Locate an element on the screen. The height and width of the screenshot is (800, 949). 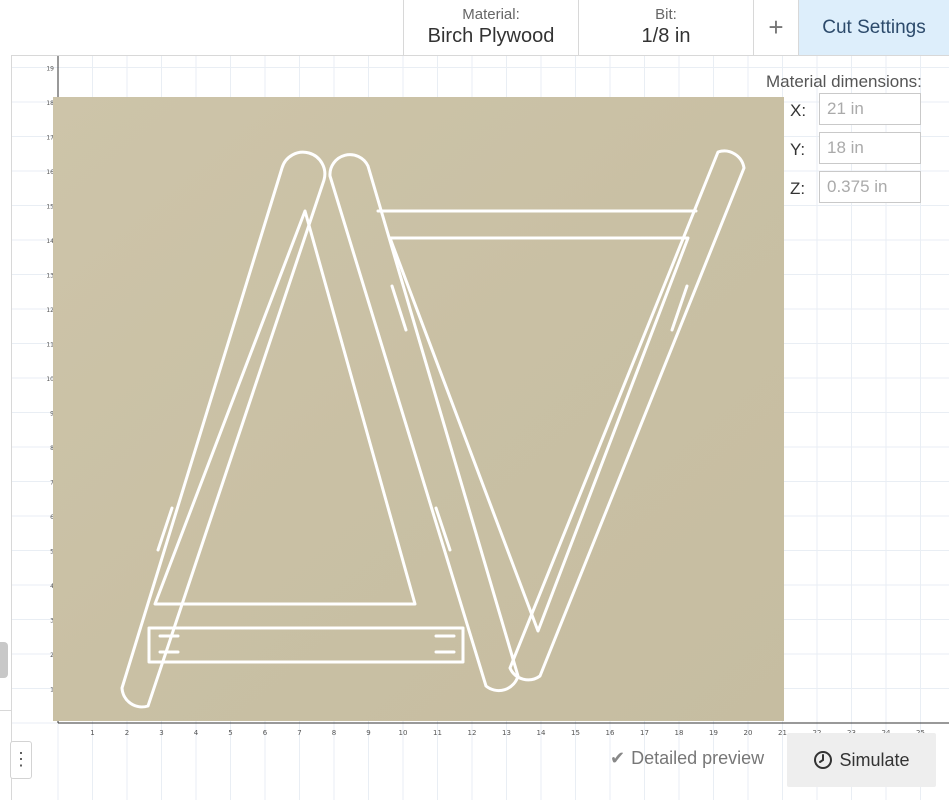
x-ruler-tick: 7 is located at coordinates (299, 733).